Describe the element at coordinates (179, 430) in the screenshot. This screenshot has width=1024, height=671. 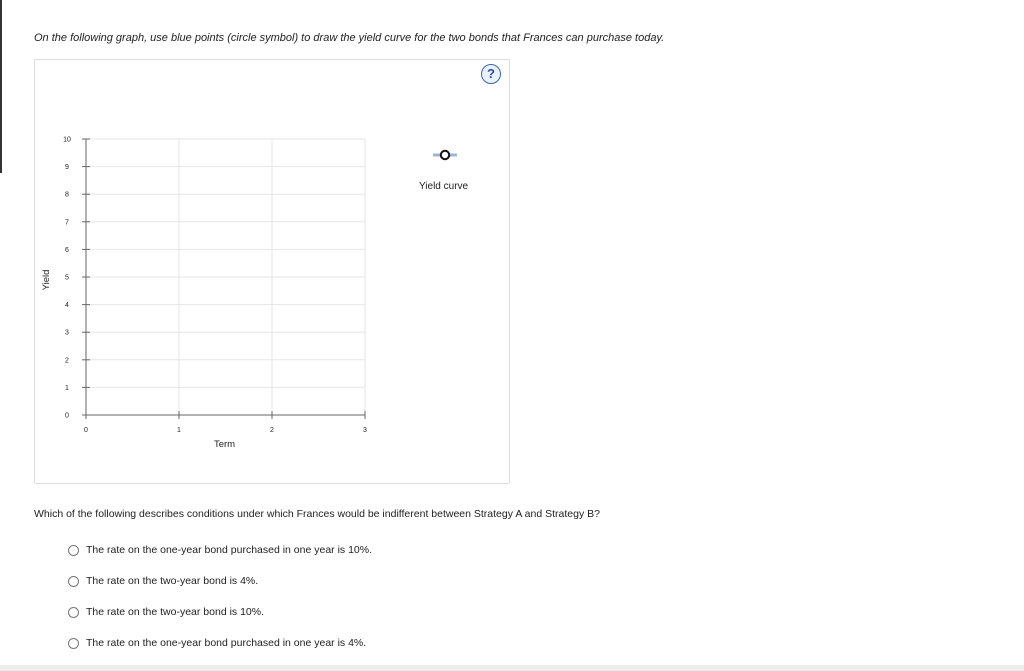
I see `x-tick-label: 1` at that location.